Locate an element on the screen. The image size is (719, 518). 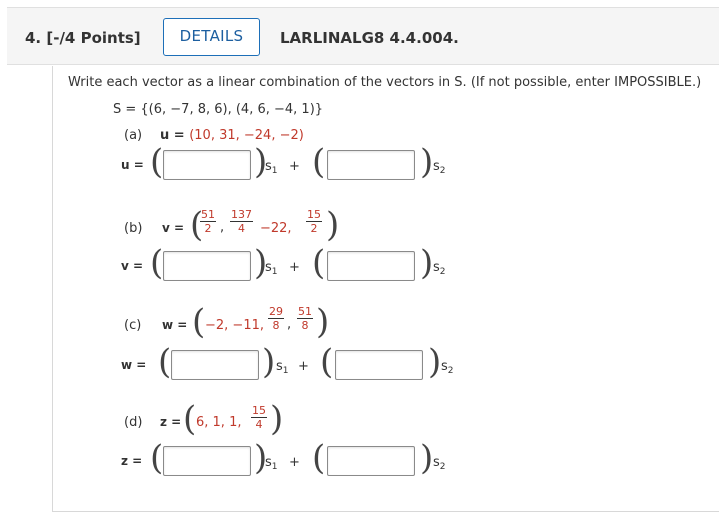
part-c-fraction-2: 51 8 is located at coordinates (305, 318).